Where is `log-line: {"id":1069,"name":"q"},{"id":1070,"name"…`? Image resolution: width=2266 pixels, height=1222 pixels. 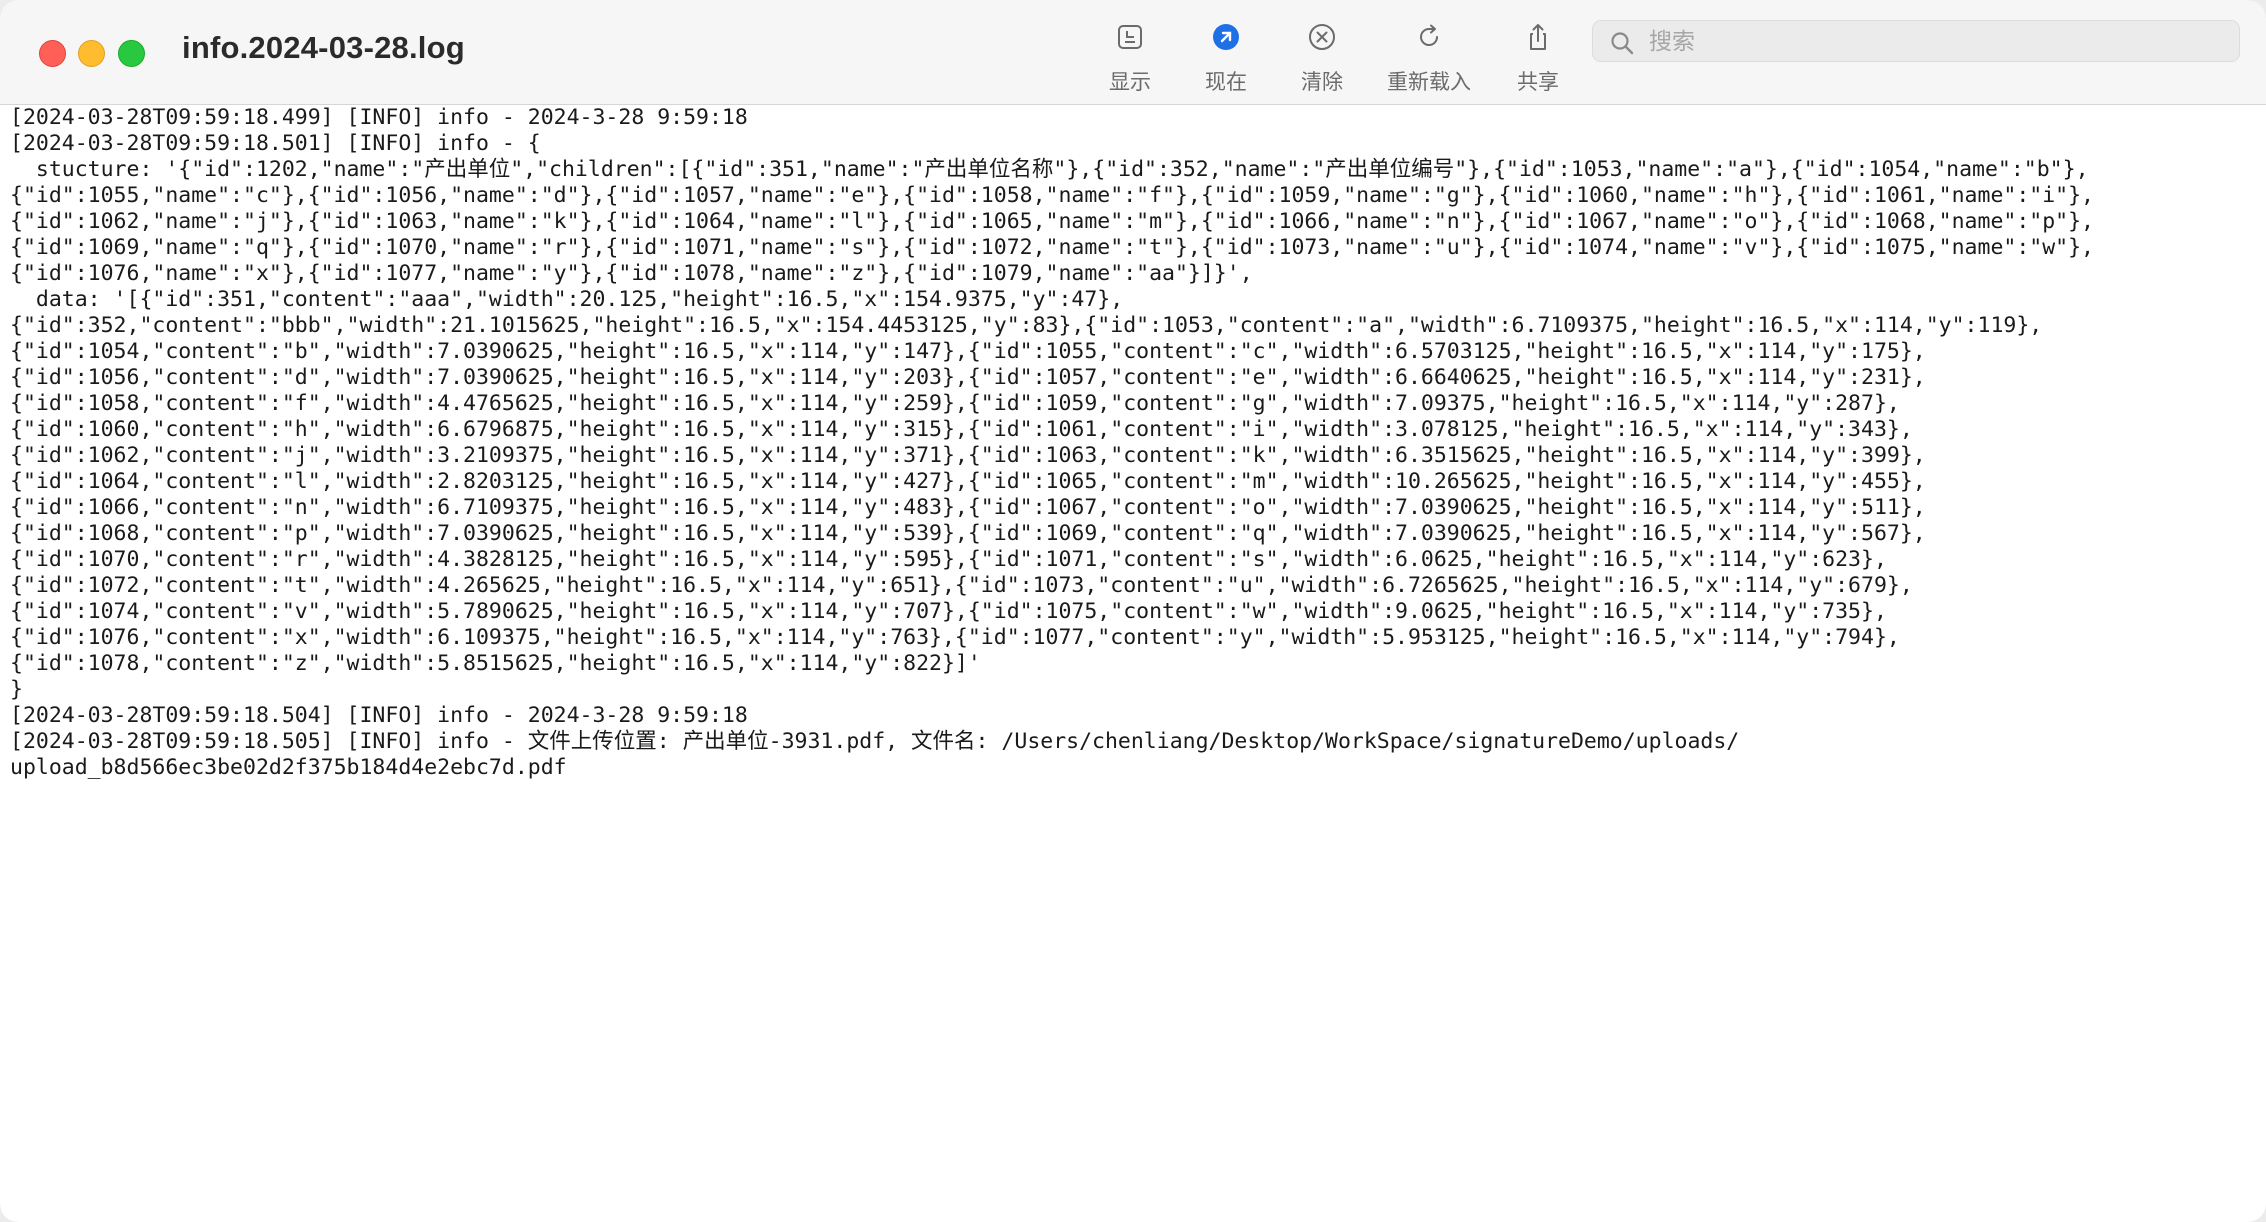 log-line: {"id":1069,"name":"q"},{"id":1070,"name"… is located at coordinates (1052, 247).